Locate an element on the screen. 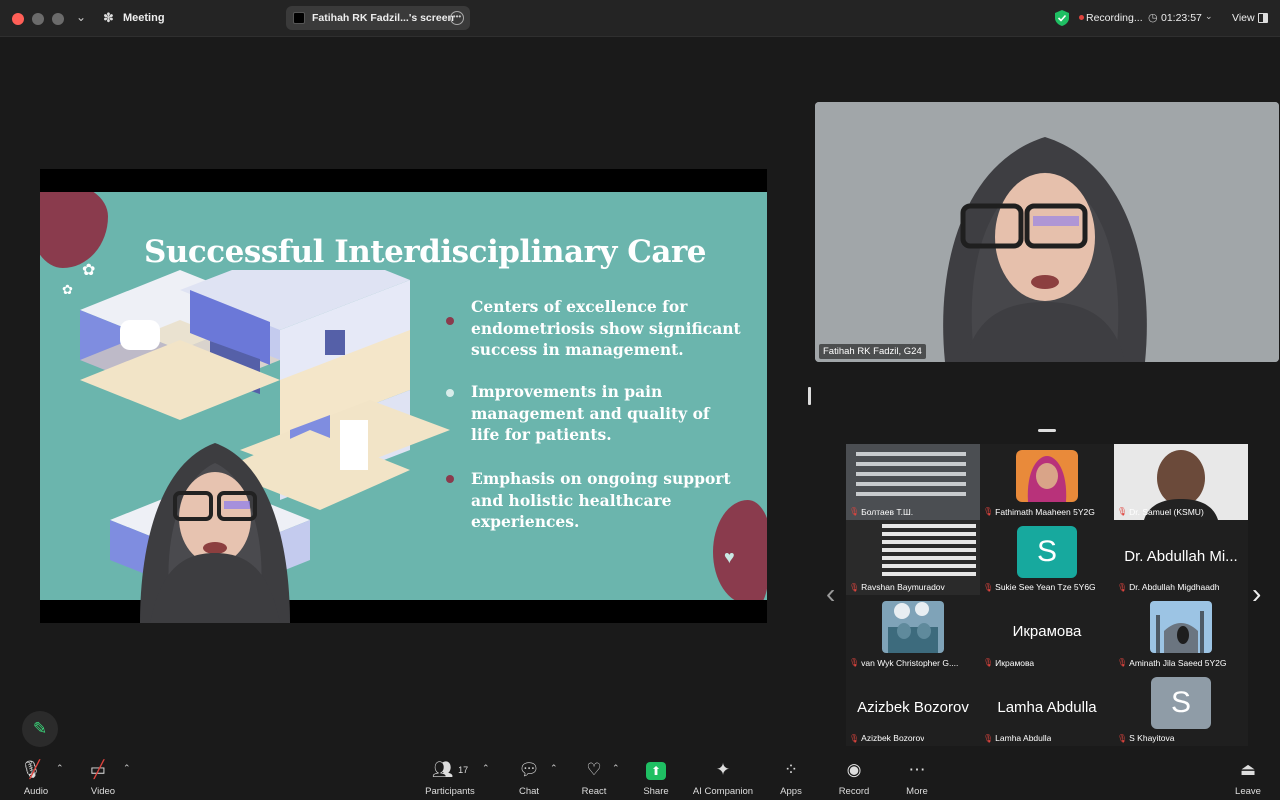 The height and width of the screenshot is (800, 1280). leave-button: ⏏ Leave is located at coordinates (1246, 777).